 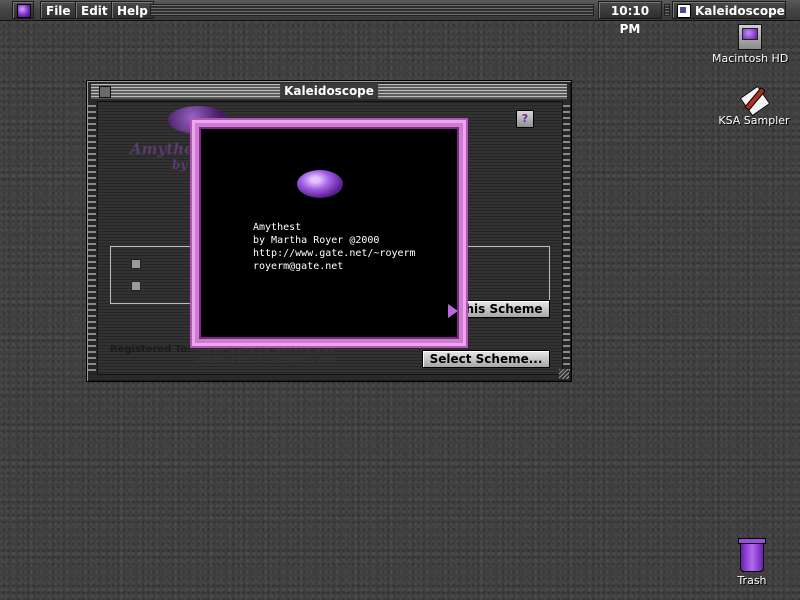 What do you see at coordinates (754, 100) in the screenshot?
I see `document-pen-icon` at bounding box center [754, 100].